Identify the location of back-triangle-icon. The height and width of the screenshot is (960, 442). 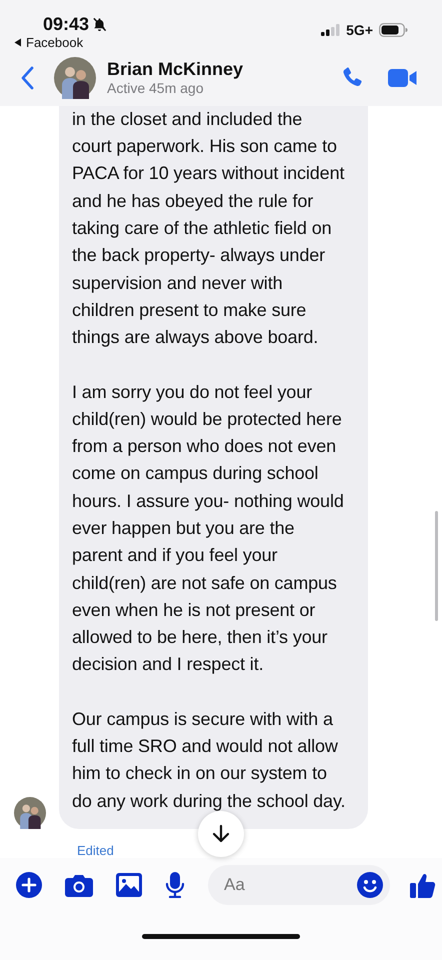
(18, 42).